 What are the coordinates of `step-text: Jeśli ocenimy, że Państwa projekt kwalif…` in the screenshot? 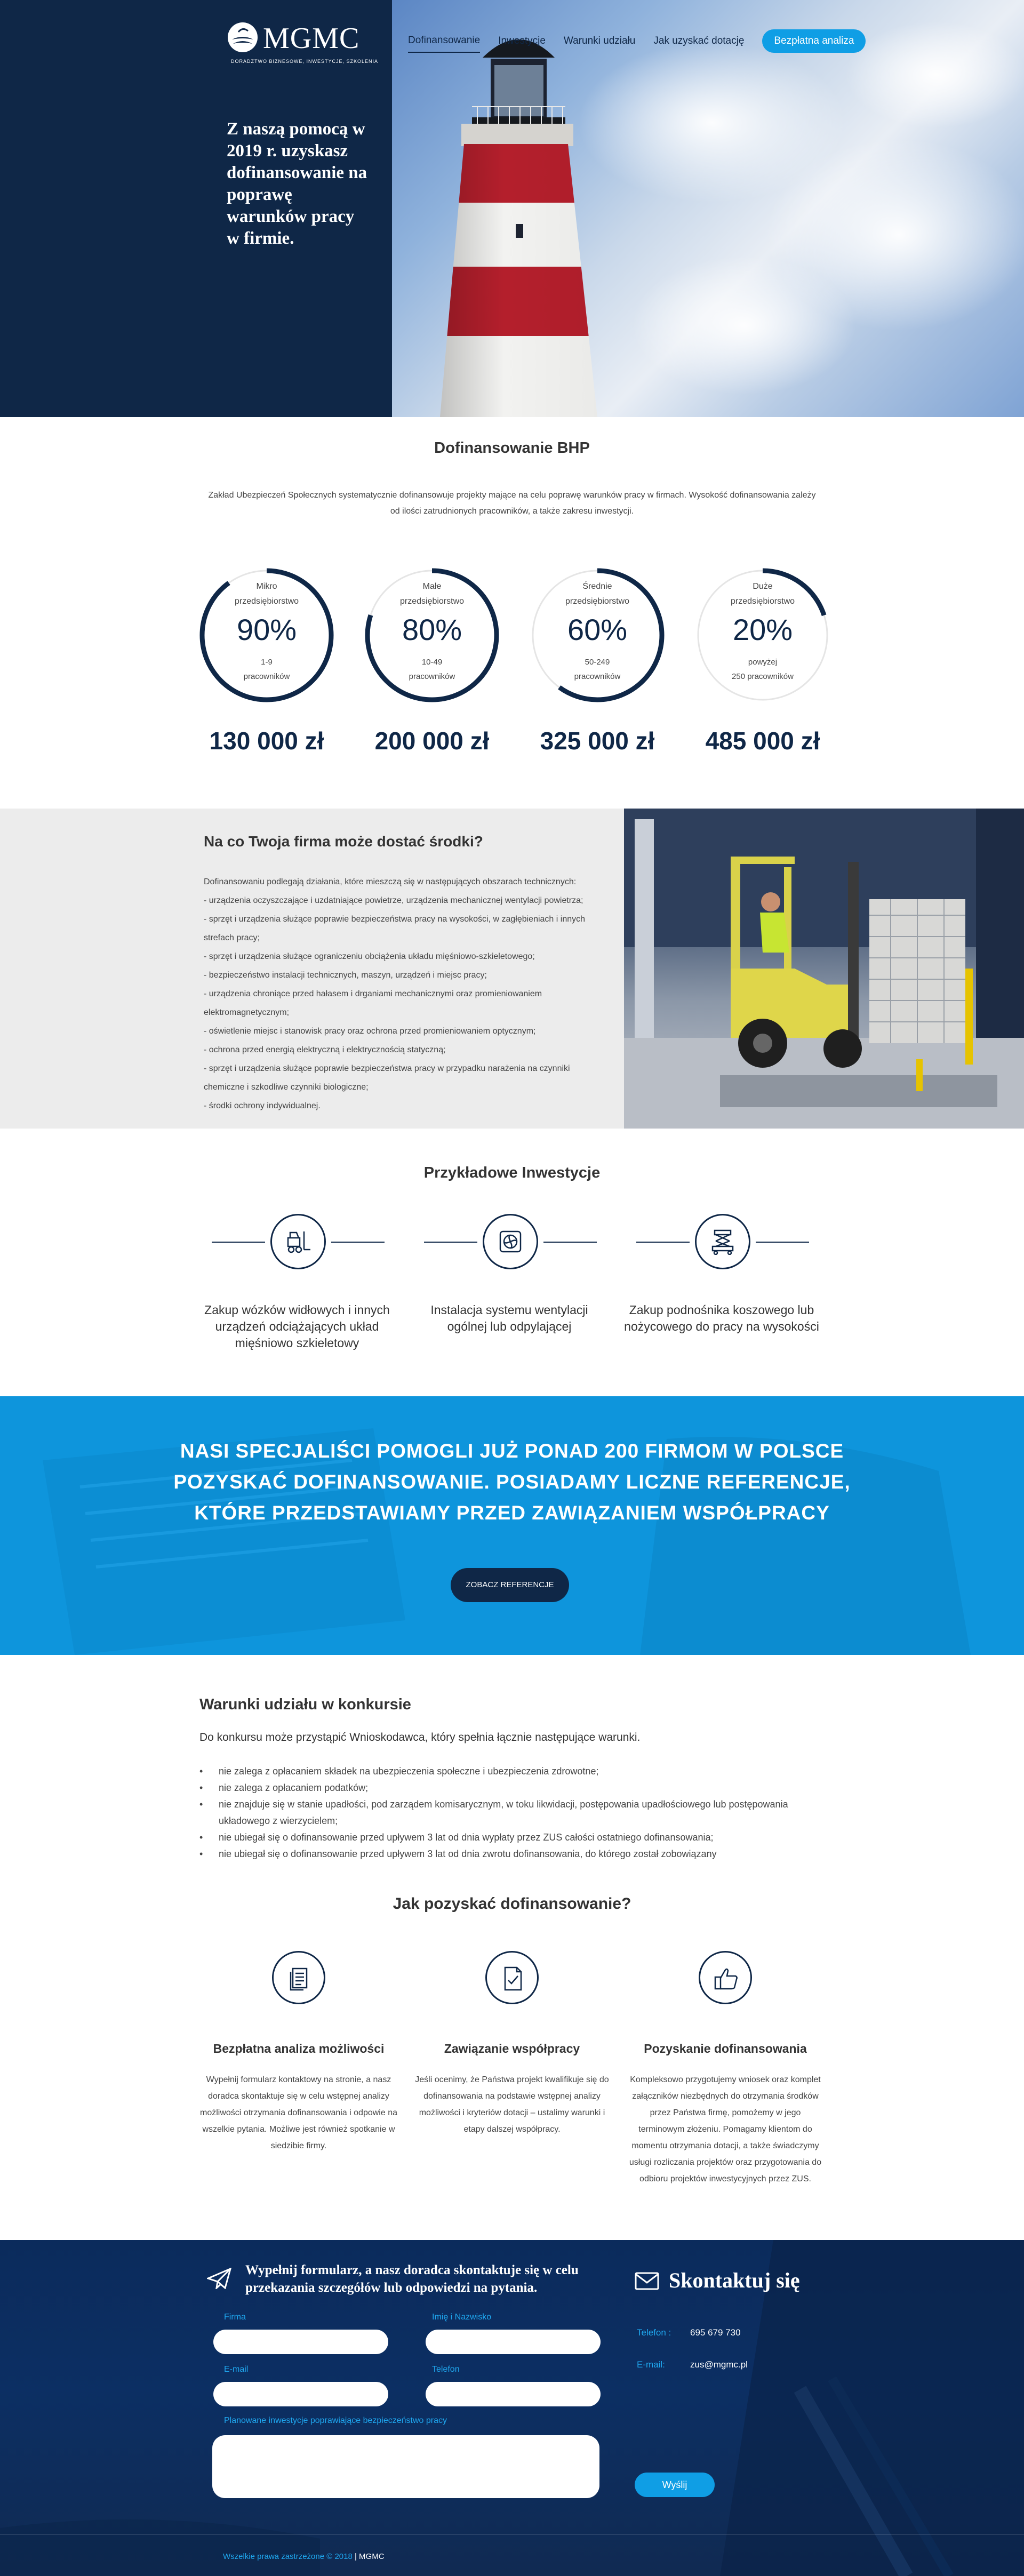 It's located at (512, 2104).